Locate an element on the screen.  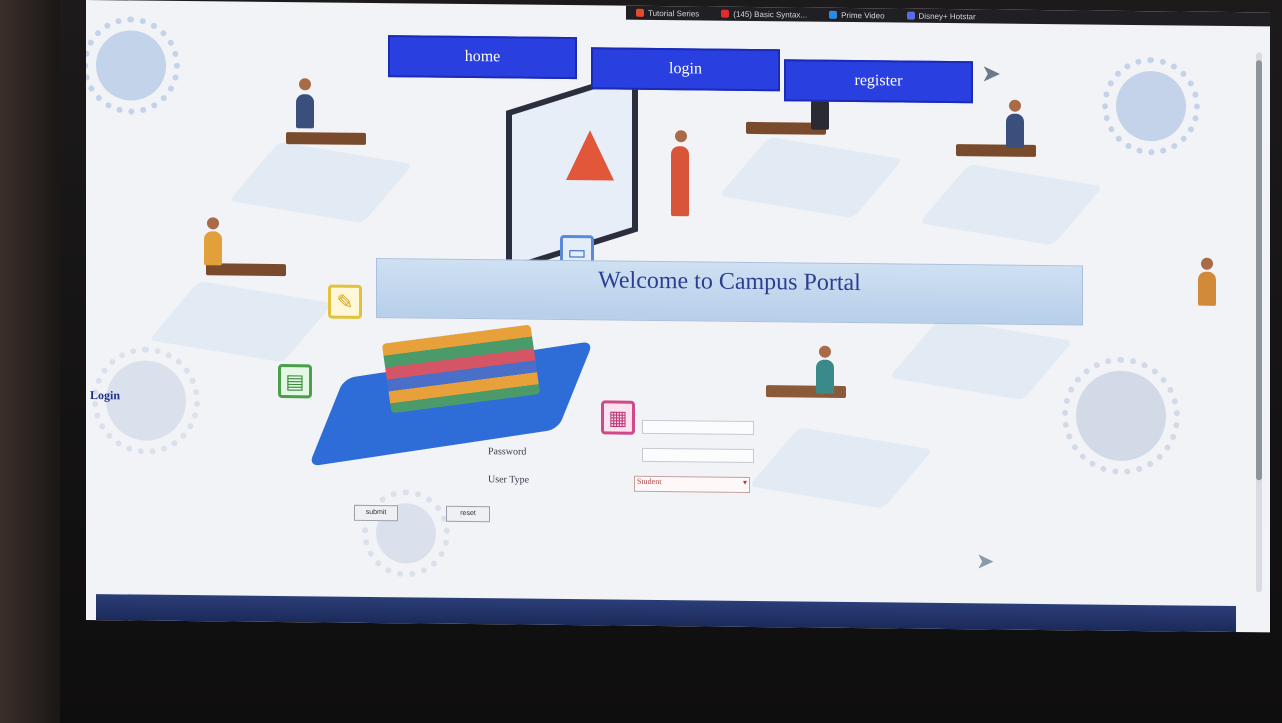
bookmark-icon is located at coordinates (640, 13).